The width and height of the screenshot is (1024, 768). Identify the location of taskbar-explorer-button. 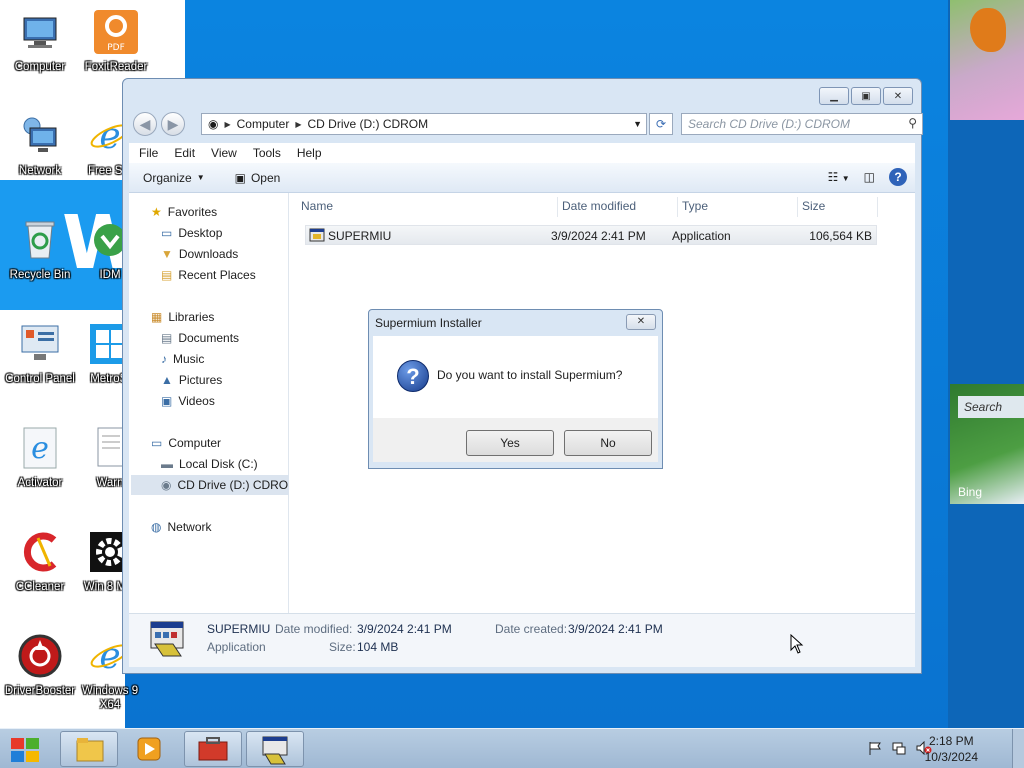
(89, 749).